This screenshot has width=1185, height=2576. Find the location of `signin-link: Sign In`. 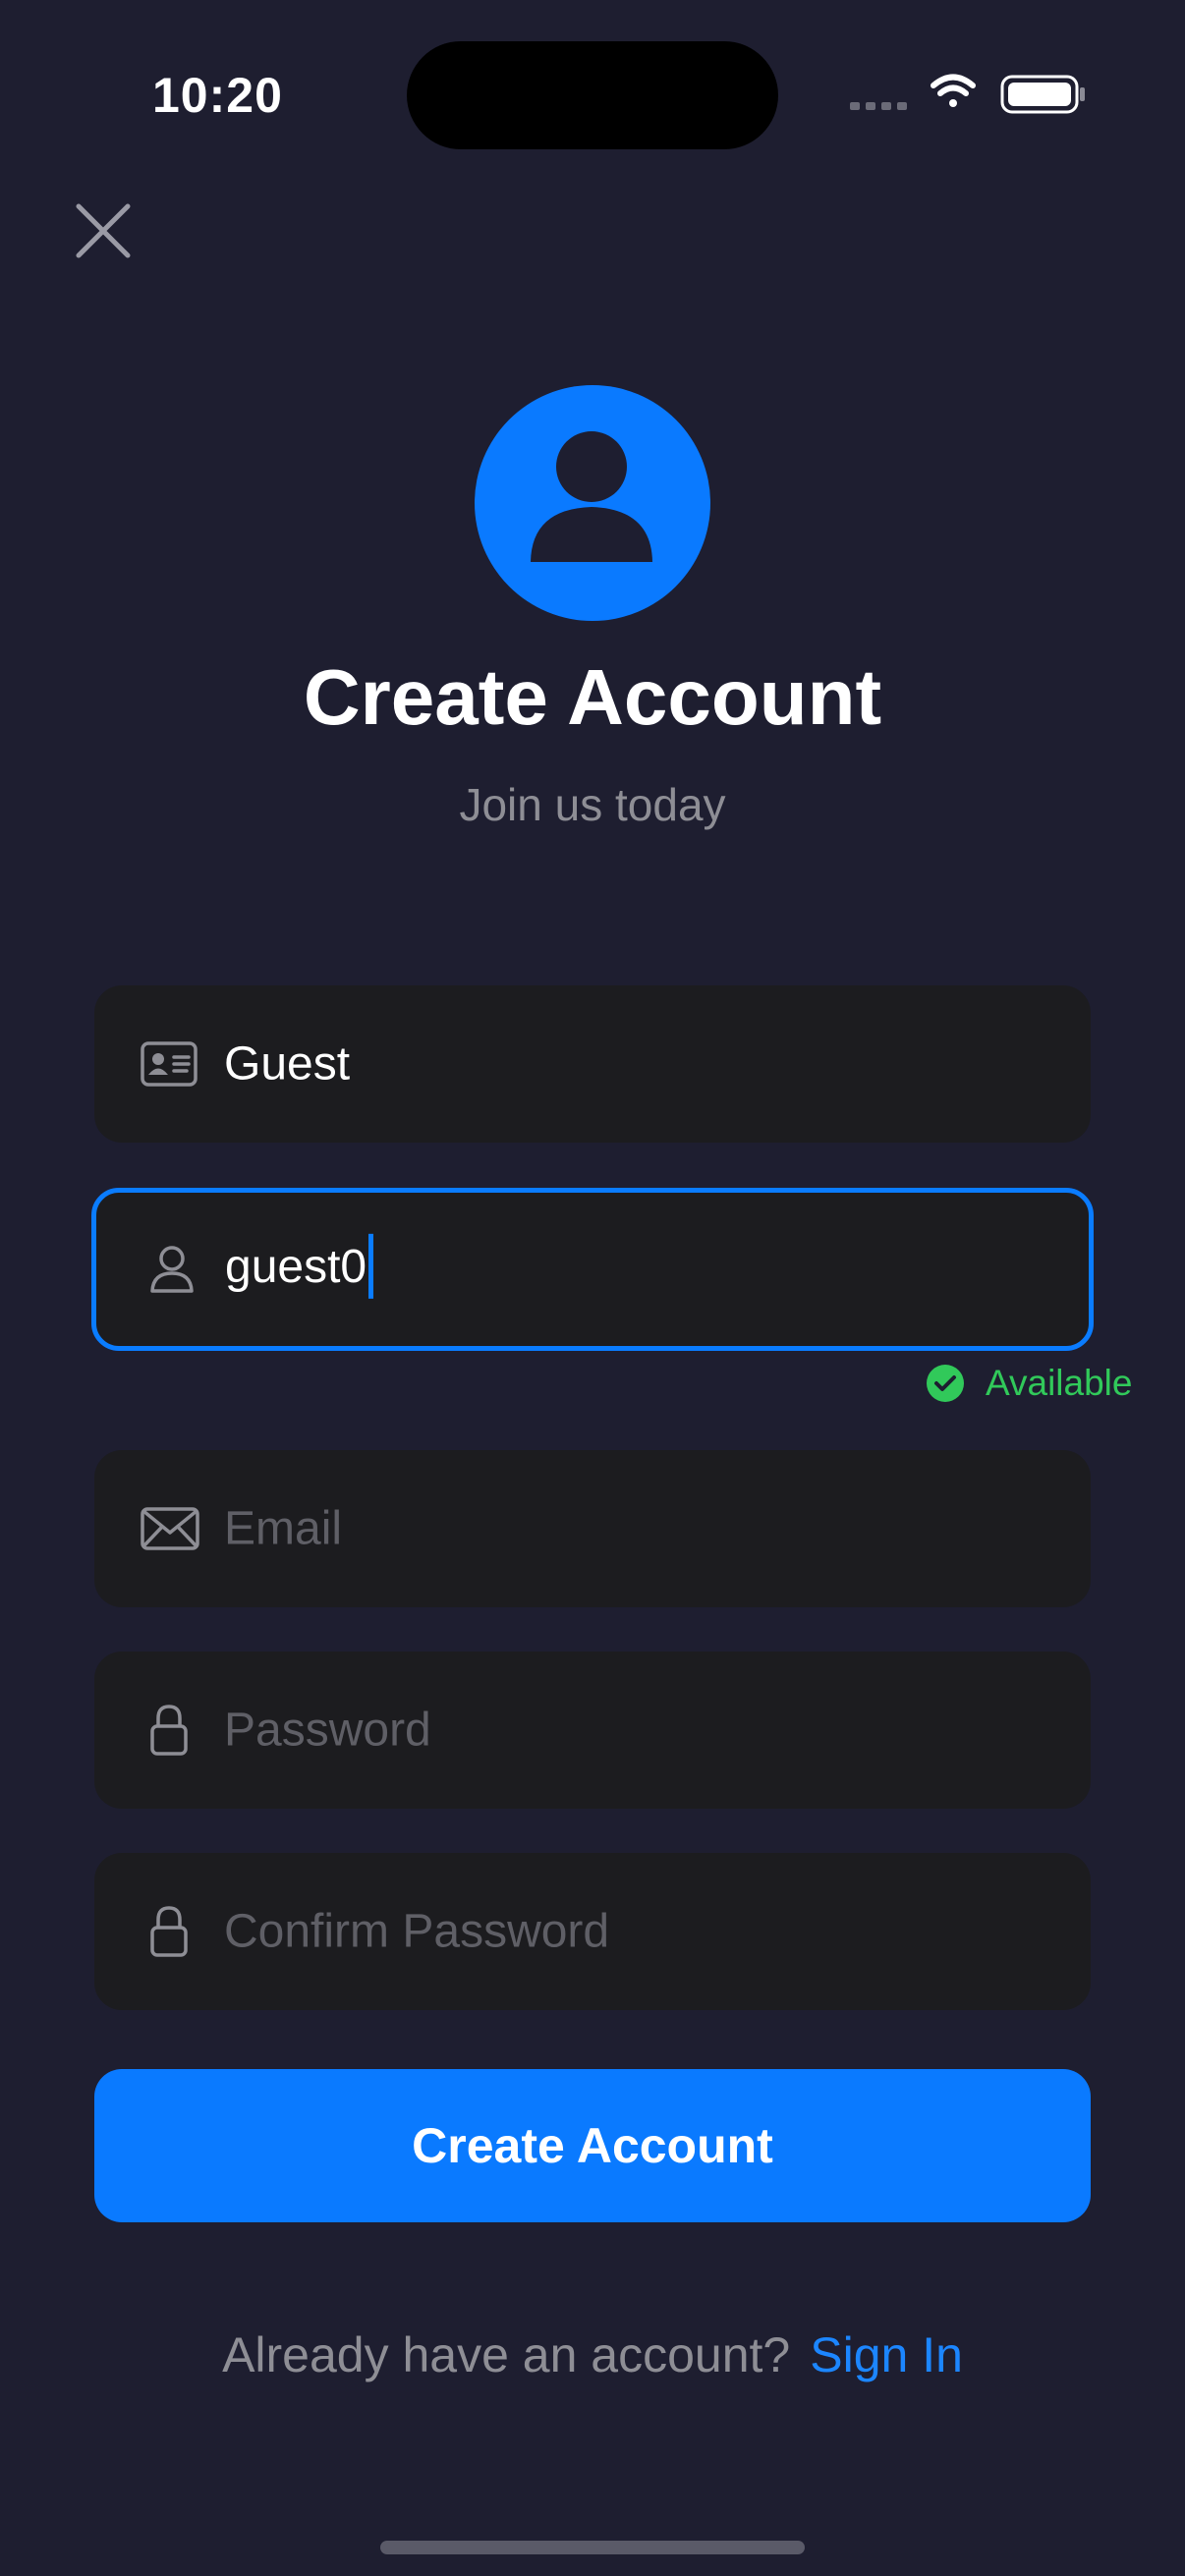

signin-link: Sign In is located at coordinates (887, 2354).